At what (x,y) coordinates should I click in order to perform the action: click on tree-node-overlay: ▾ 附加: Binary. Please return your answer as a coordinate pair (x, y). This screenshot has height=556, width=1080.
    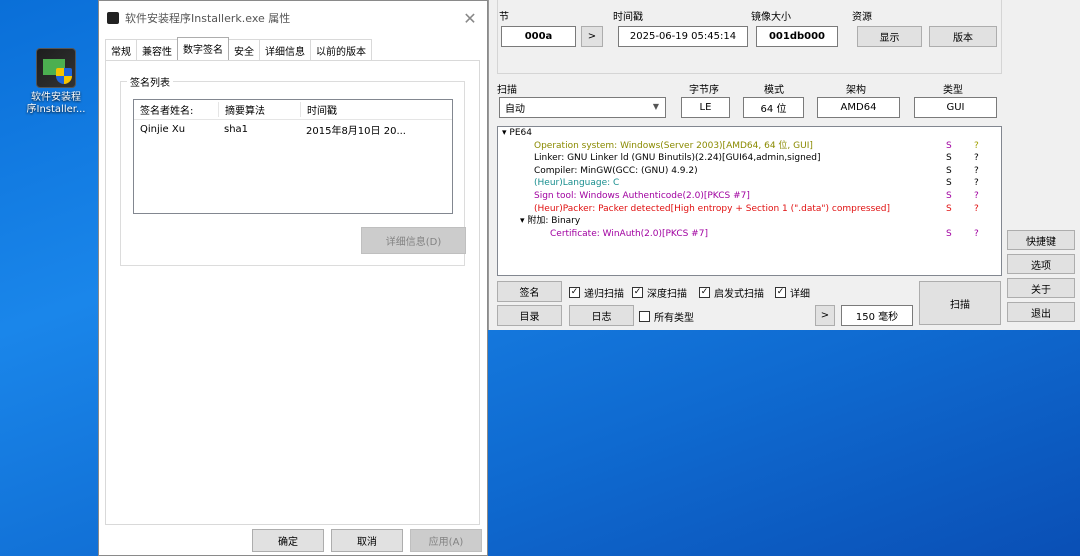
    Looking at the image, I should click on (749, 221).